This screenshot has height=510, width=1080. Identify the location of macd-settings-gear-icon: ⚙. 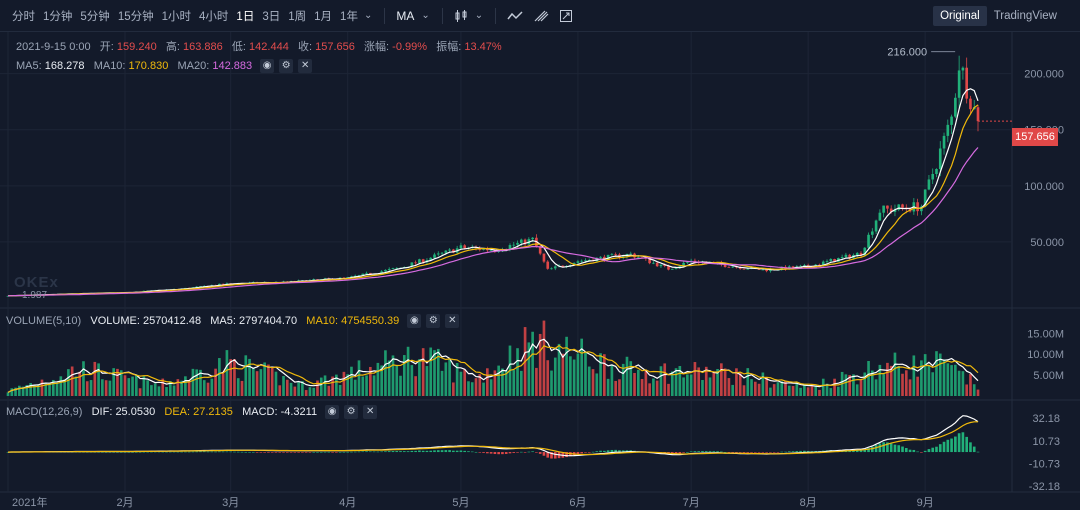
(351, 412).